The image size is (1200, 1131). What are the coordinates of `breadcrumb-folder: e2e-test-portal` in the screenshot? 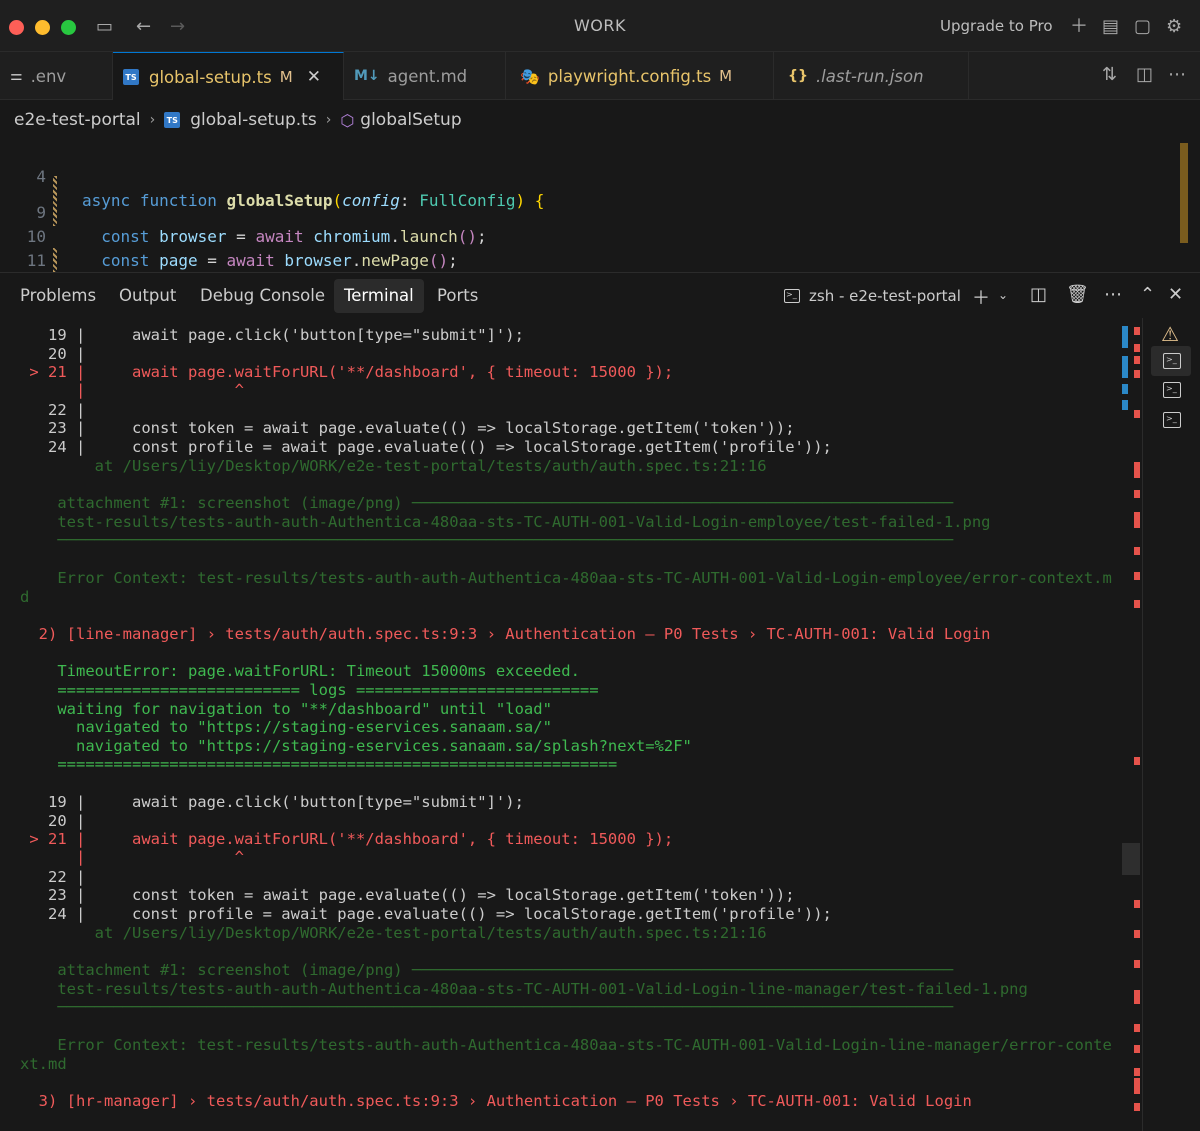 It's located at (77, 120).